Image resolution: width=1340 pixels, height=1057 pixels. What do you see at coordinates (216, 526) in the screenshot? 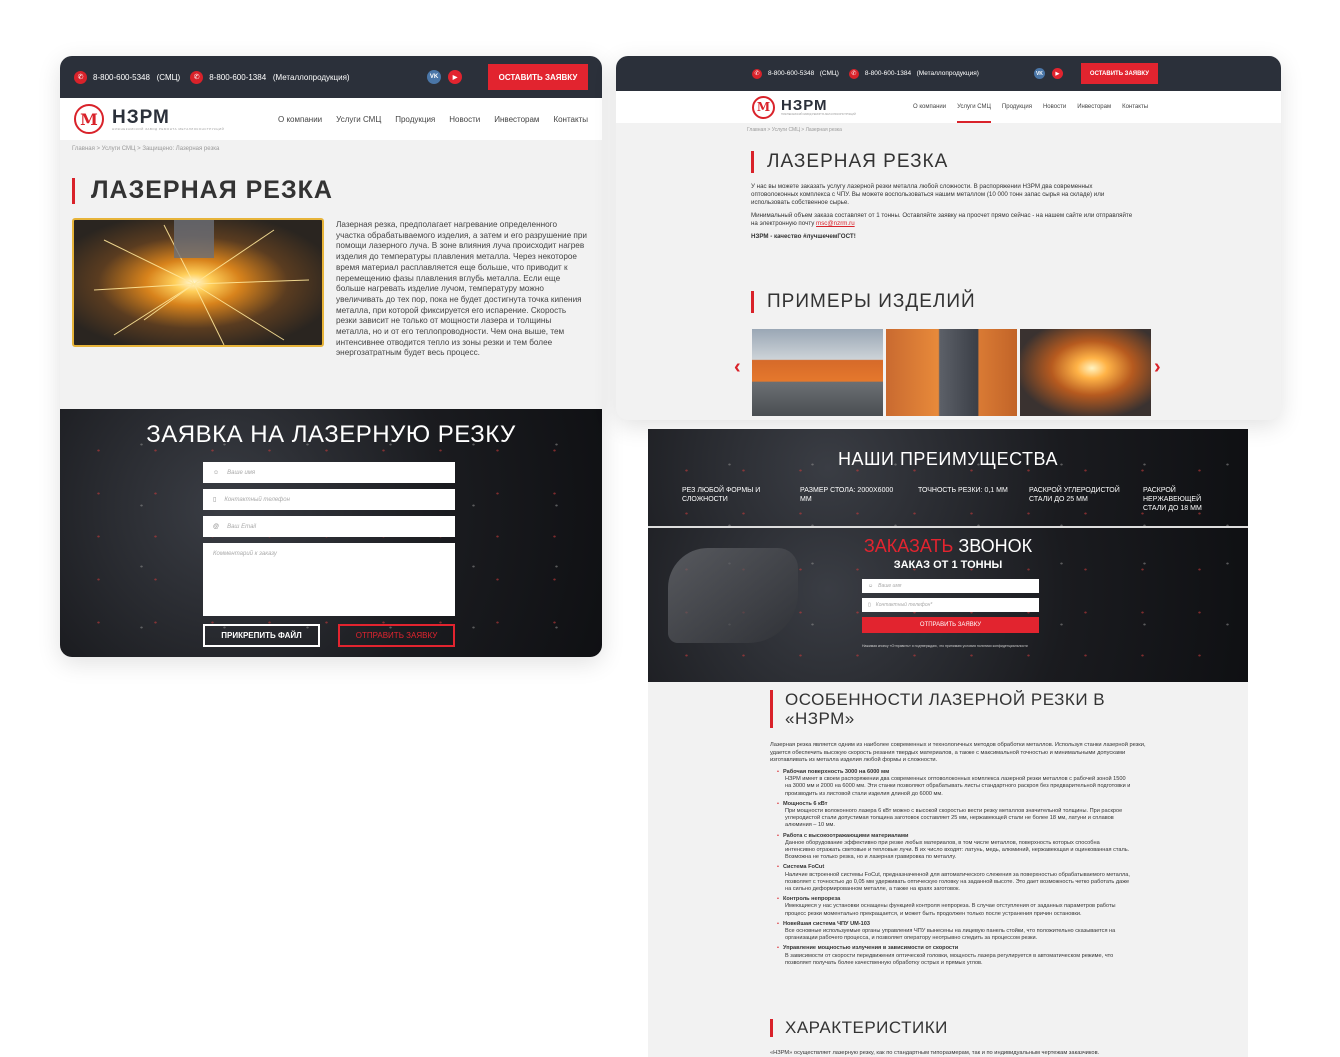
I see `email-icon: @` at bounding box center [216, 526].